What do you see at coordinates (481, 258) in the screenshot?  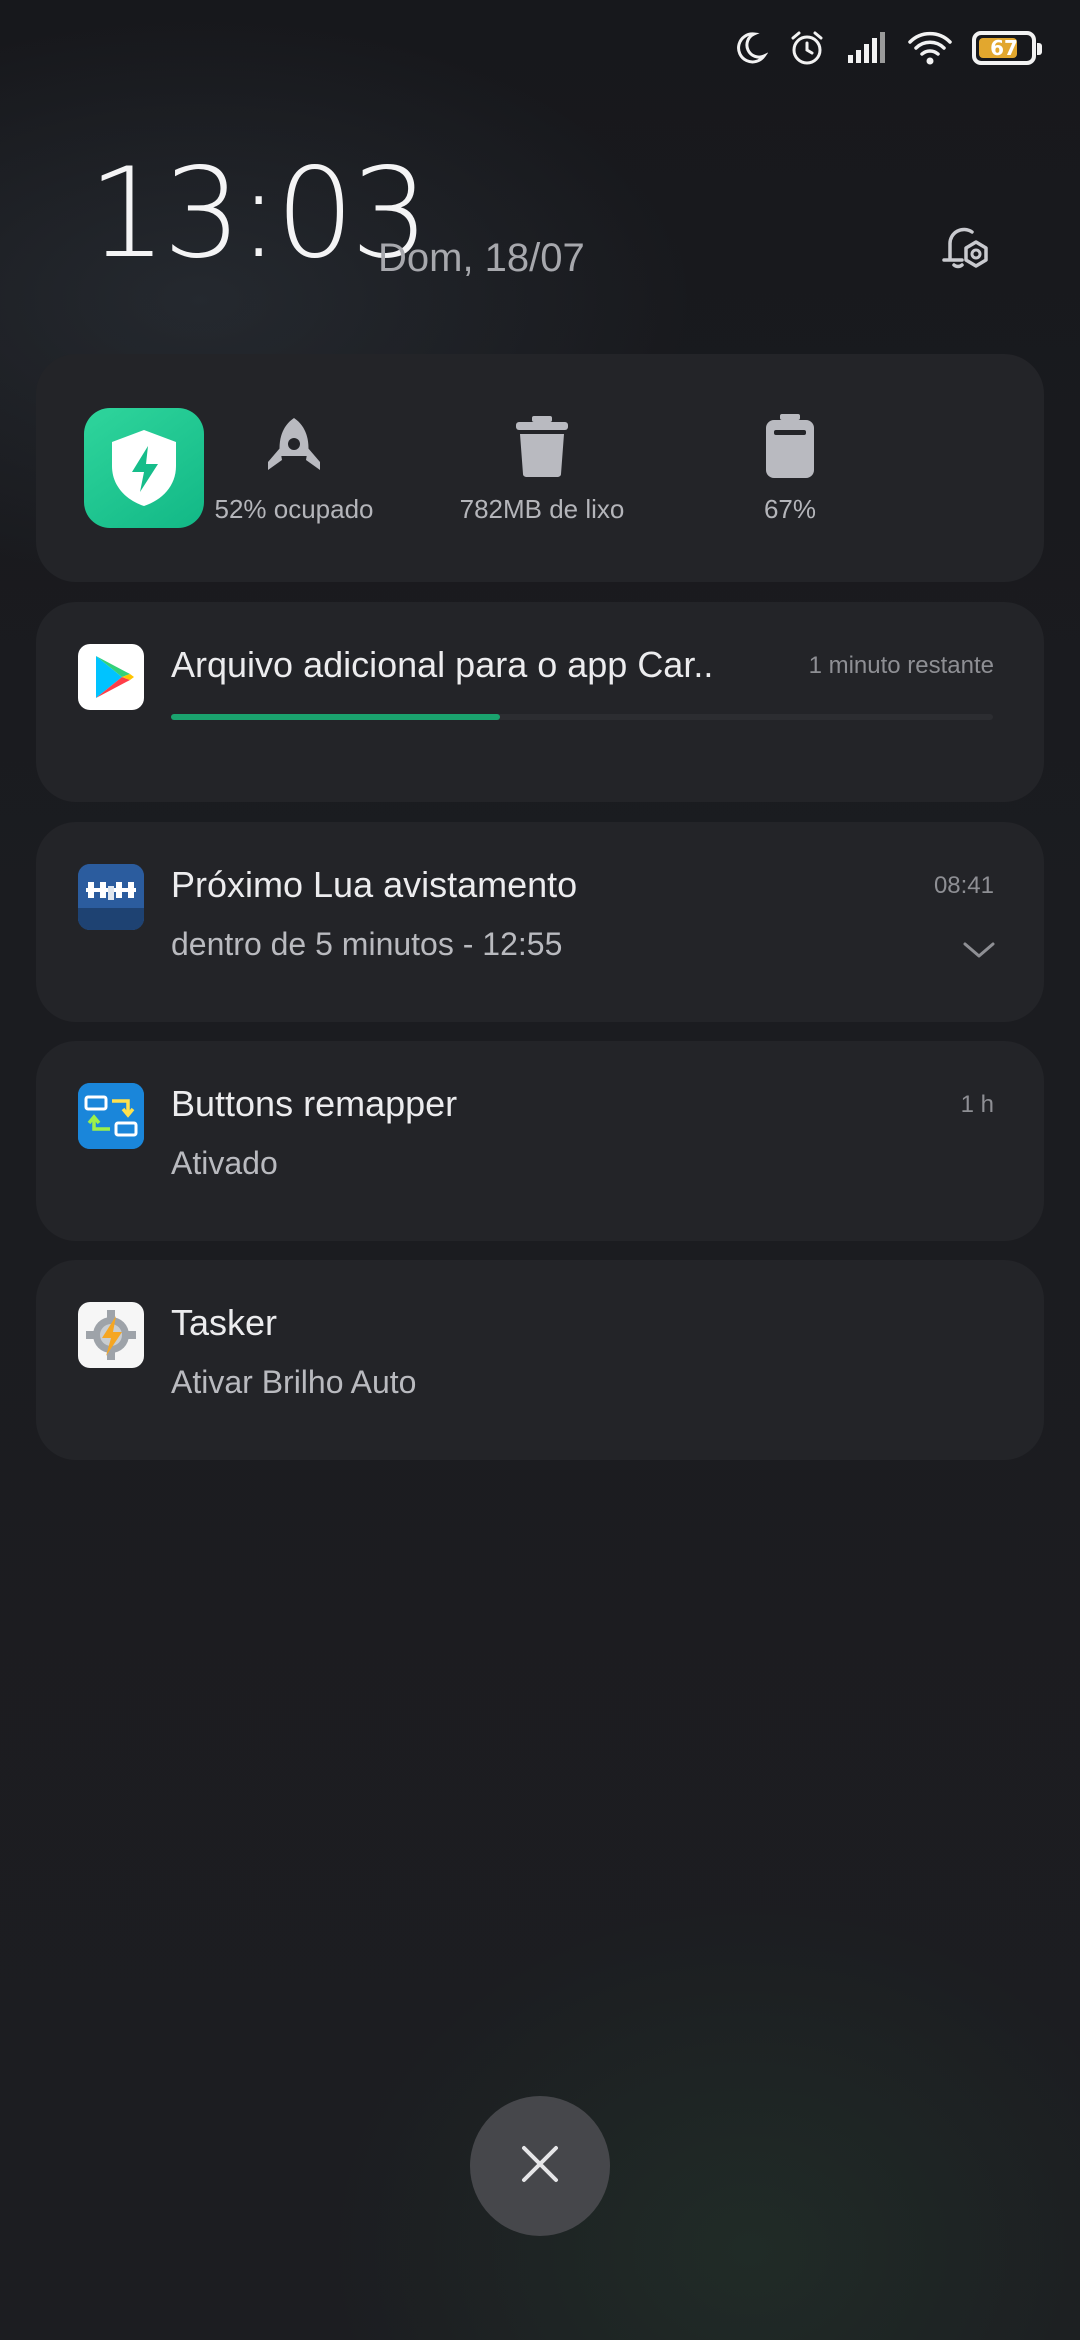 I see `clock-date: Dom, 18/07` at bounding box center [481, 258].